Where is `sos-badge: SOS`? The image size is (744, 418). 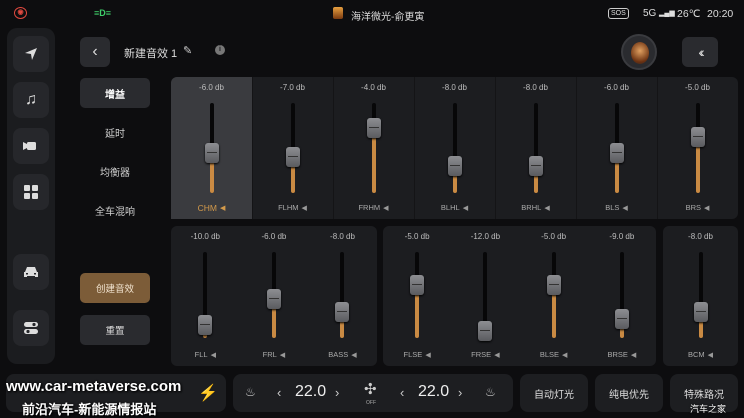
sos-badge: SOS is located at coordinates (618, 13).